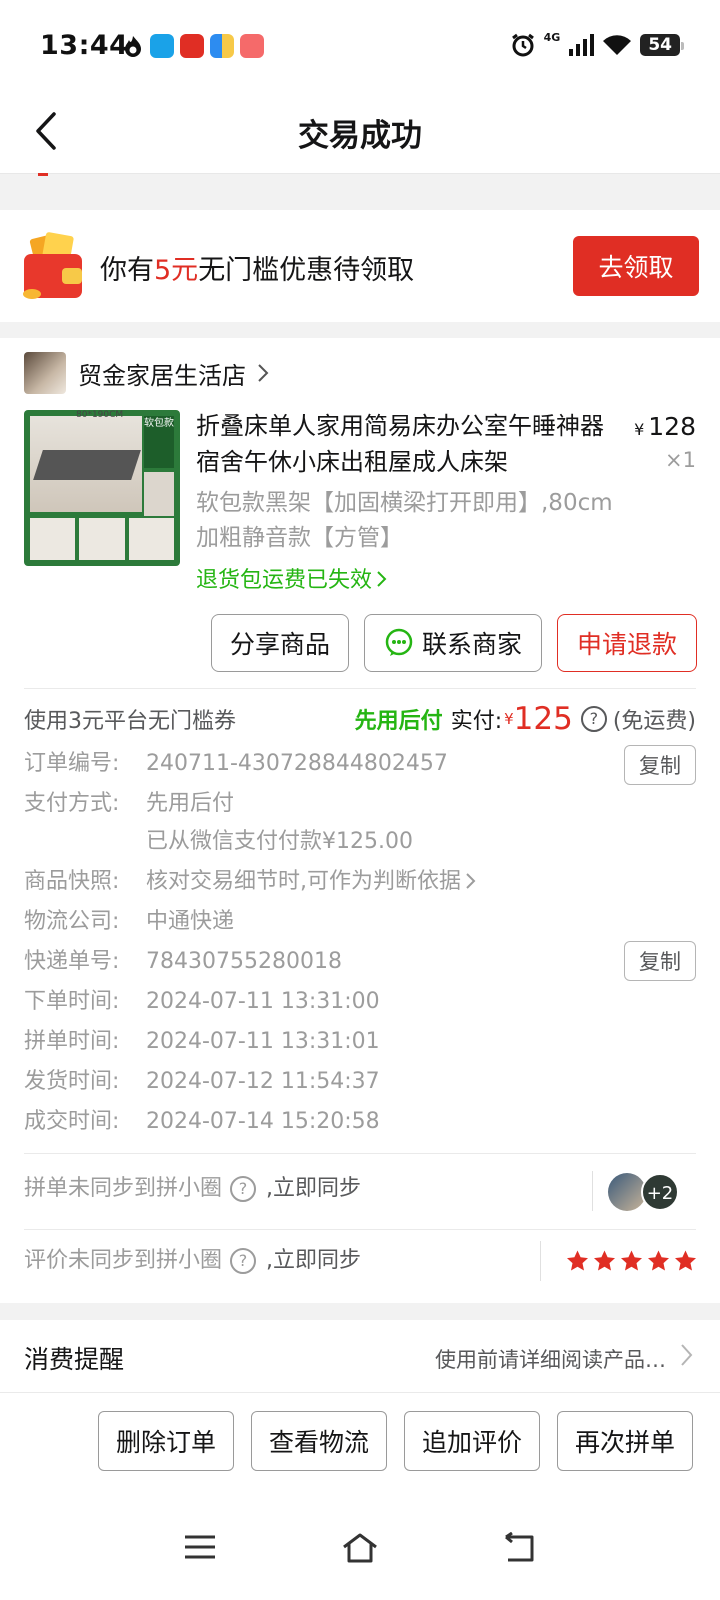  I want to click on copy-tracking-number-button: 复制, so click(660, 961).